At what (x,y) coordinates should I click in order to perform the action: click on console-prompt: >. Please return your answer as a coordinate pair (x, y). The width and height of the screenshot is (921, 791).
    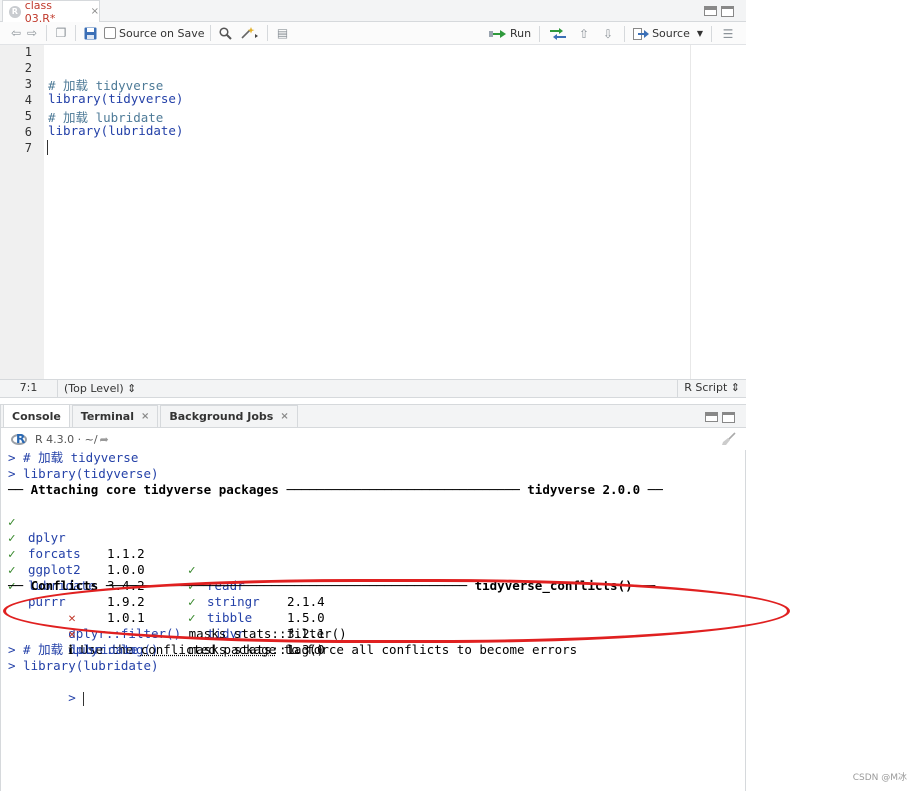
    Looking at the image, I should click on (46, 690).